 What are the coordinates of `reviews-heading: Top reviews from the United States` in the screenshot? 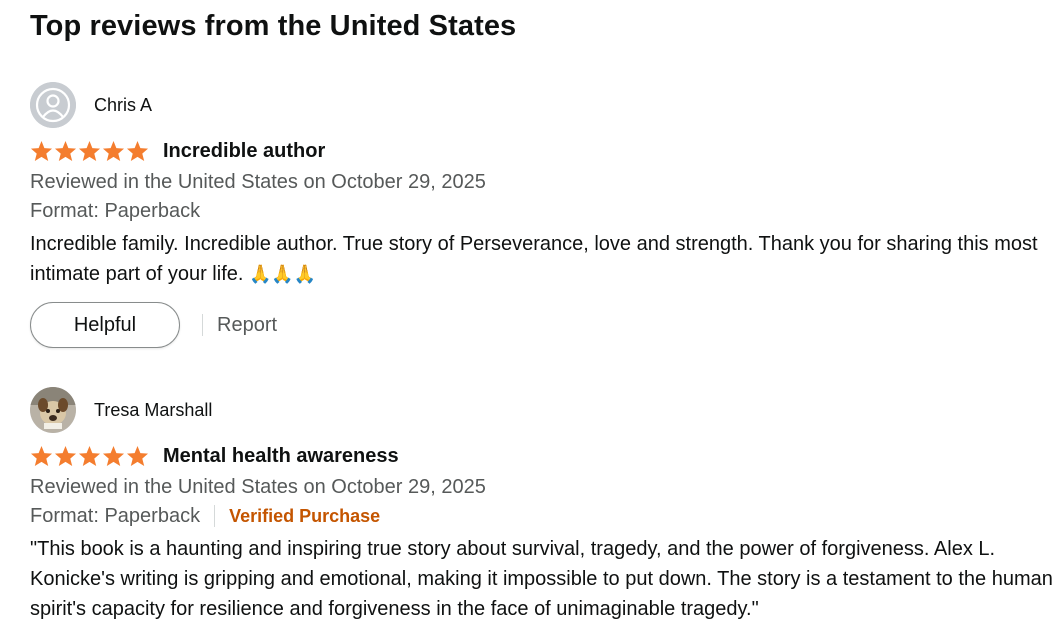 It's located at (273, 26).